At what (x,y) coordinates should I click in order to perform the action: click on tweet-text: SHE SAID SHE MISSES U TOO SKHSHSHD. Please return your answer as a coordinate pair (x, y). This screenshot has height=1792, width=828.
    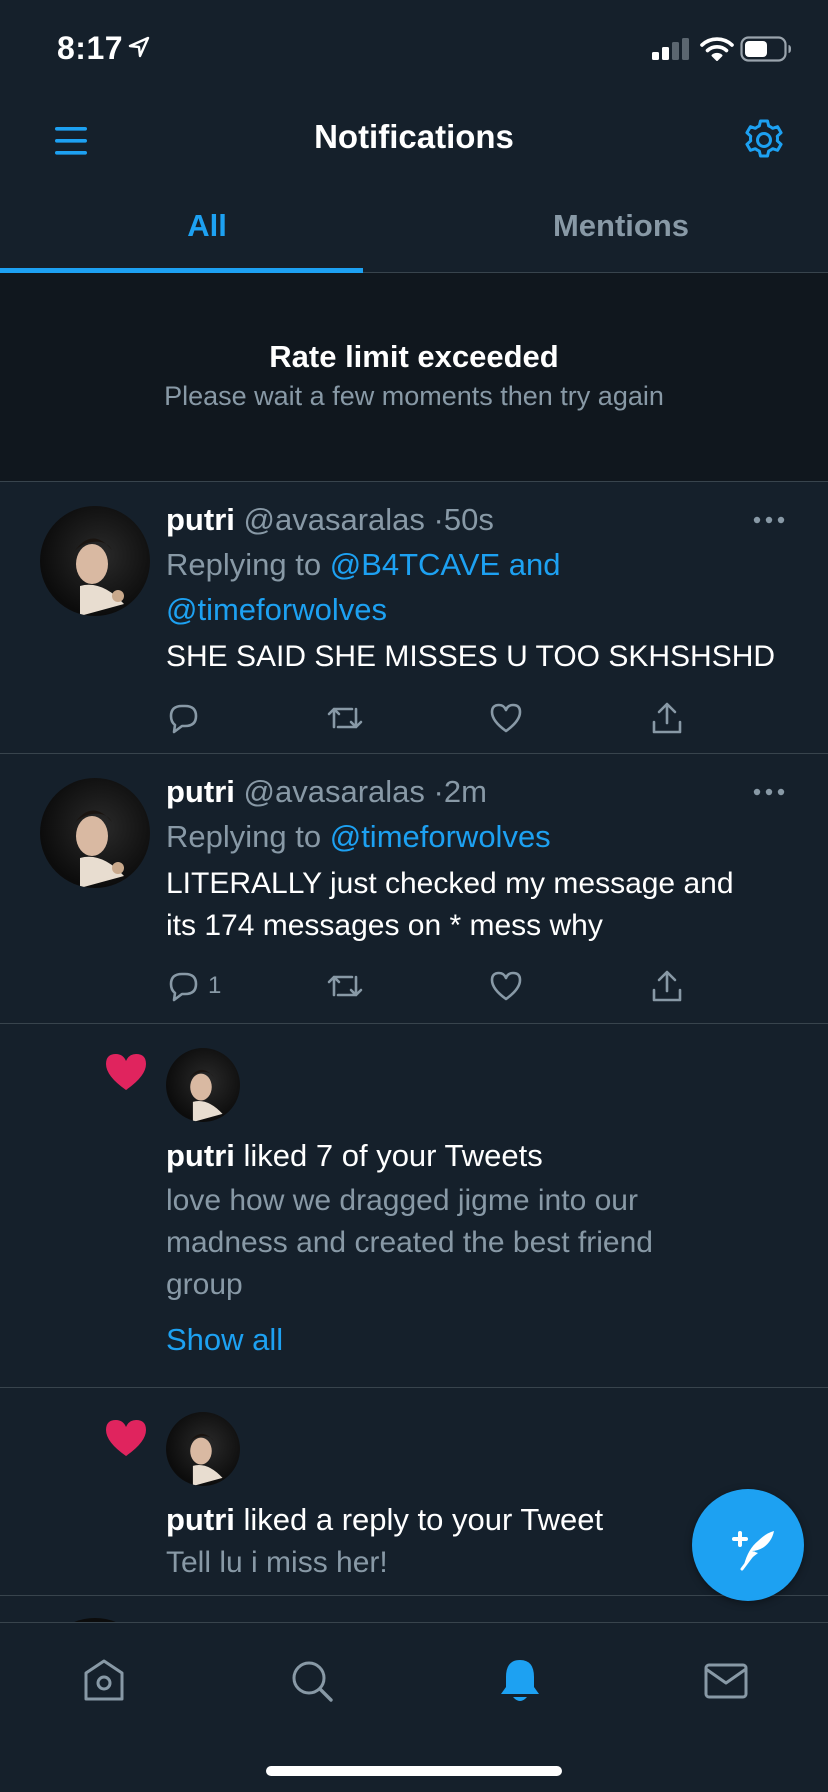
    Looking at the image, I should click on (471, 656).